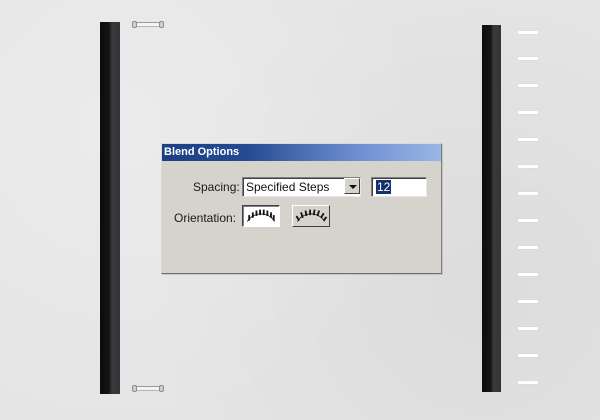 The height and width of the screenshot is (420, 600). I want to click on spacing-select-value: Specified Steps, so click(288, 187).